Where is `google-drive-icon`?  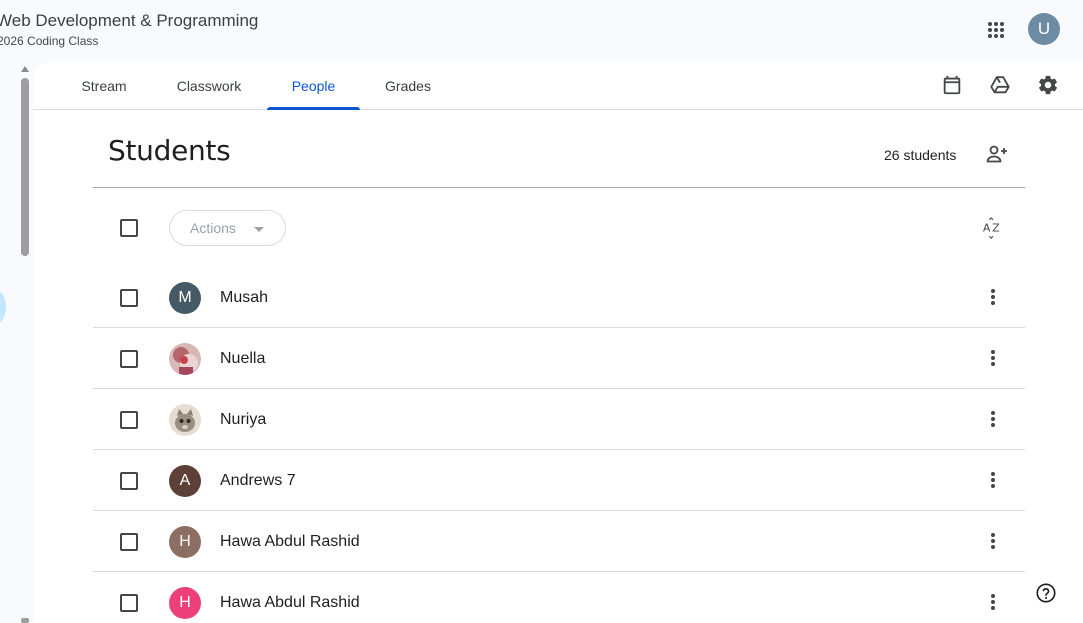 google-drive-icon is located at coordinates (1000, 85).